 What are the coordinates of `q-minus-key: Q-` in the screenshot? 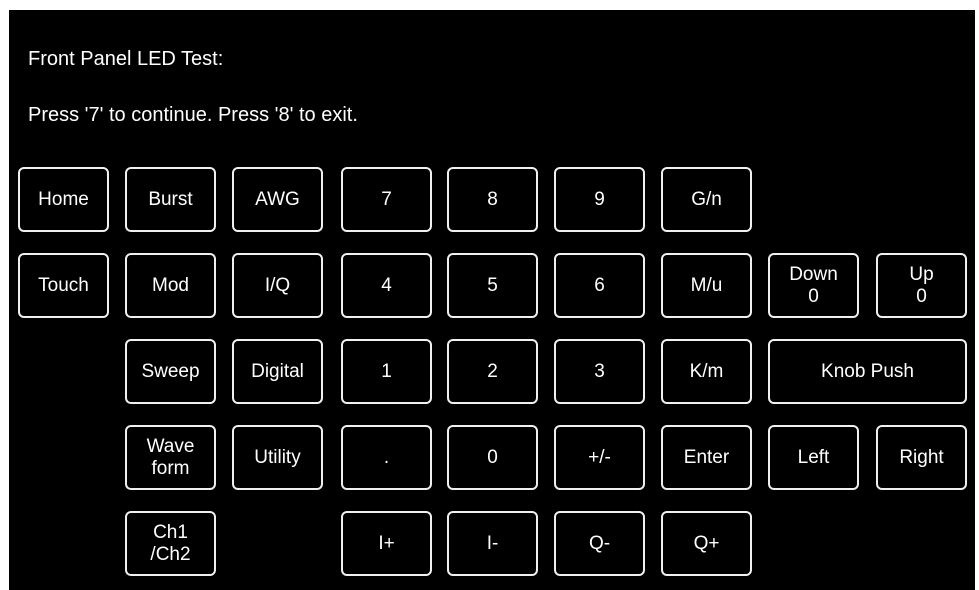 It's located at (599, 543).